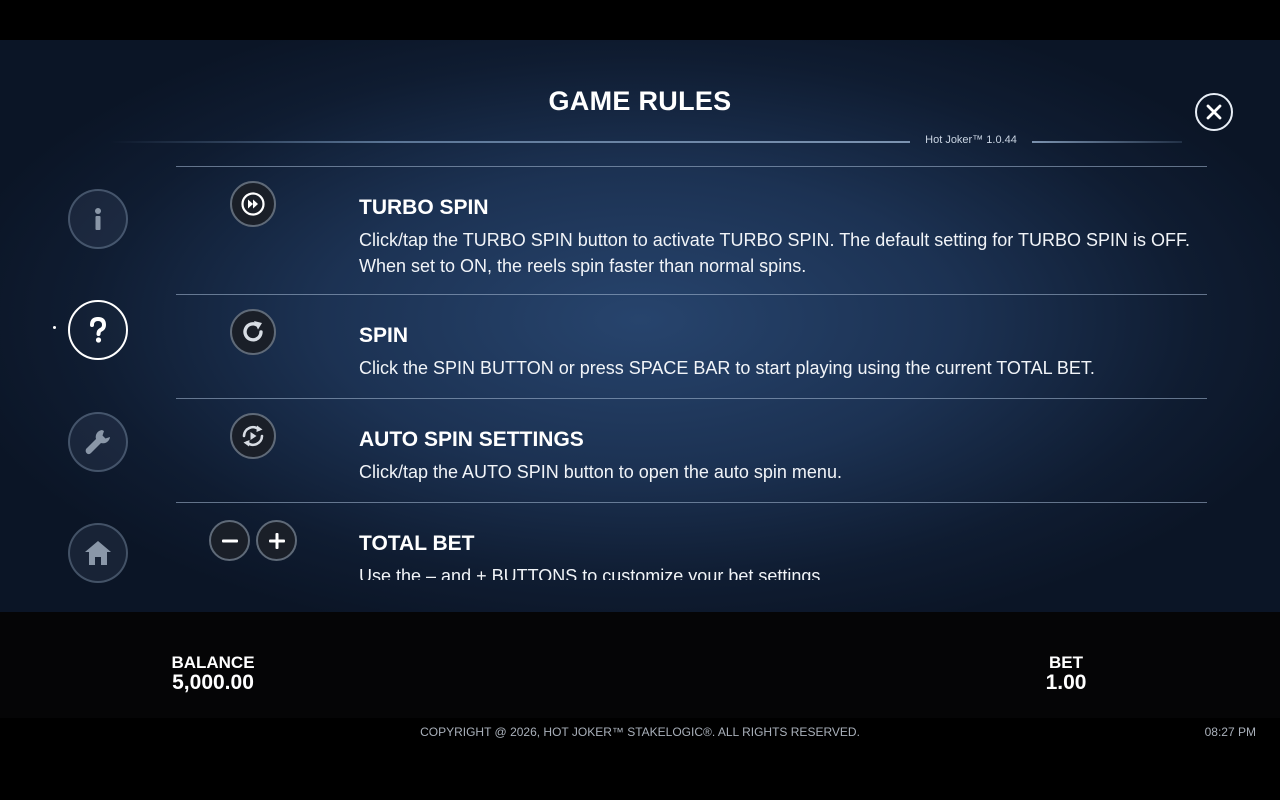 The height and width of the screenshot is (800, 1280). I want to click on spin-icon, so click(253, 331).